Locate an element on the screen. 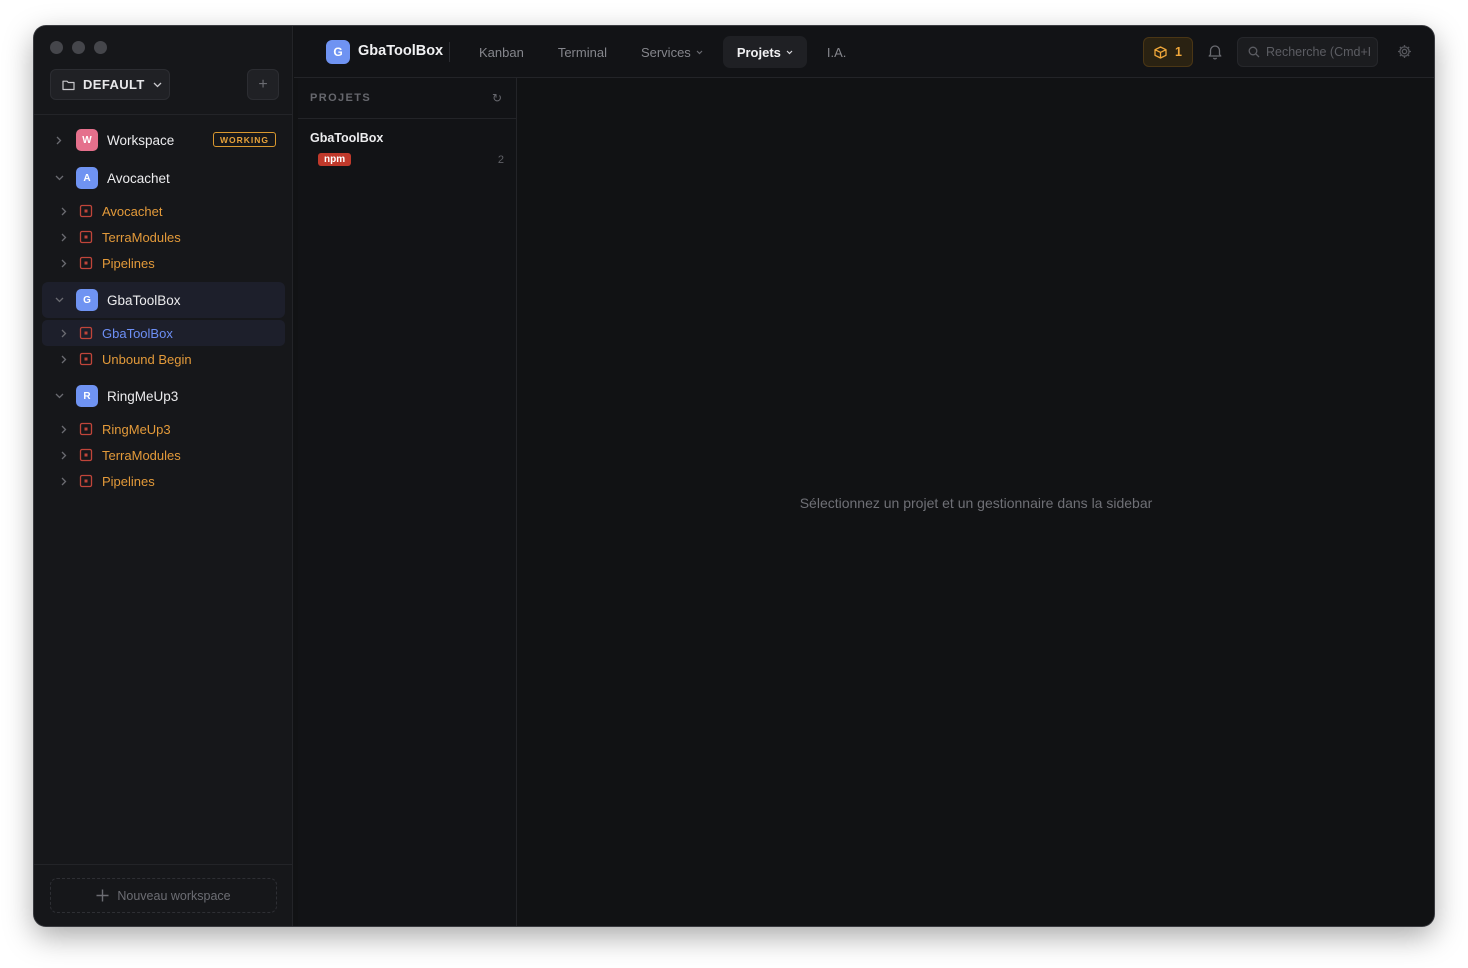 Image resolution: width=1468 pixels, height=968 pixels. tab-i-a: I.A. is located at coordinates (837, 52).